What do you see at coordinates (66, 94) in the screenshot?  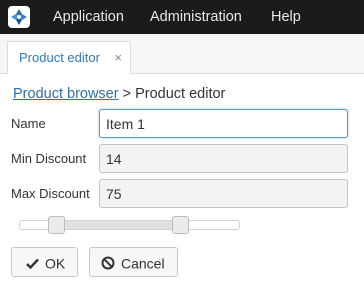 I see `breadcrumb-link-product-browser: Product browser` at bounding box center [66, 94].